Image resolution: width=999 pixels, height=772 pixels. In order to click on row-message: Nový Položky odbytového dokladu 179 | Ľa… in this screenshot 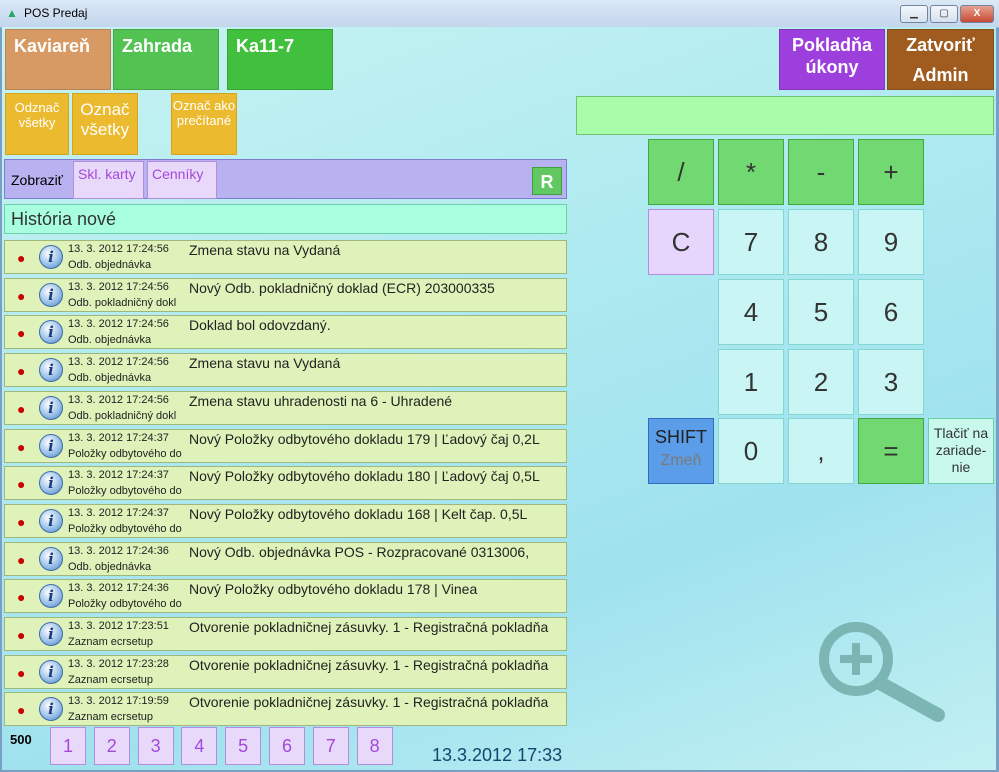, I will do `click(364, 439)`.